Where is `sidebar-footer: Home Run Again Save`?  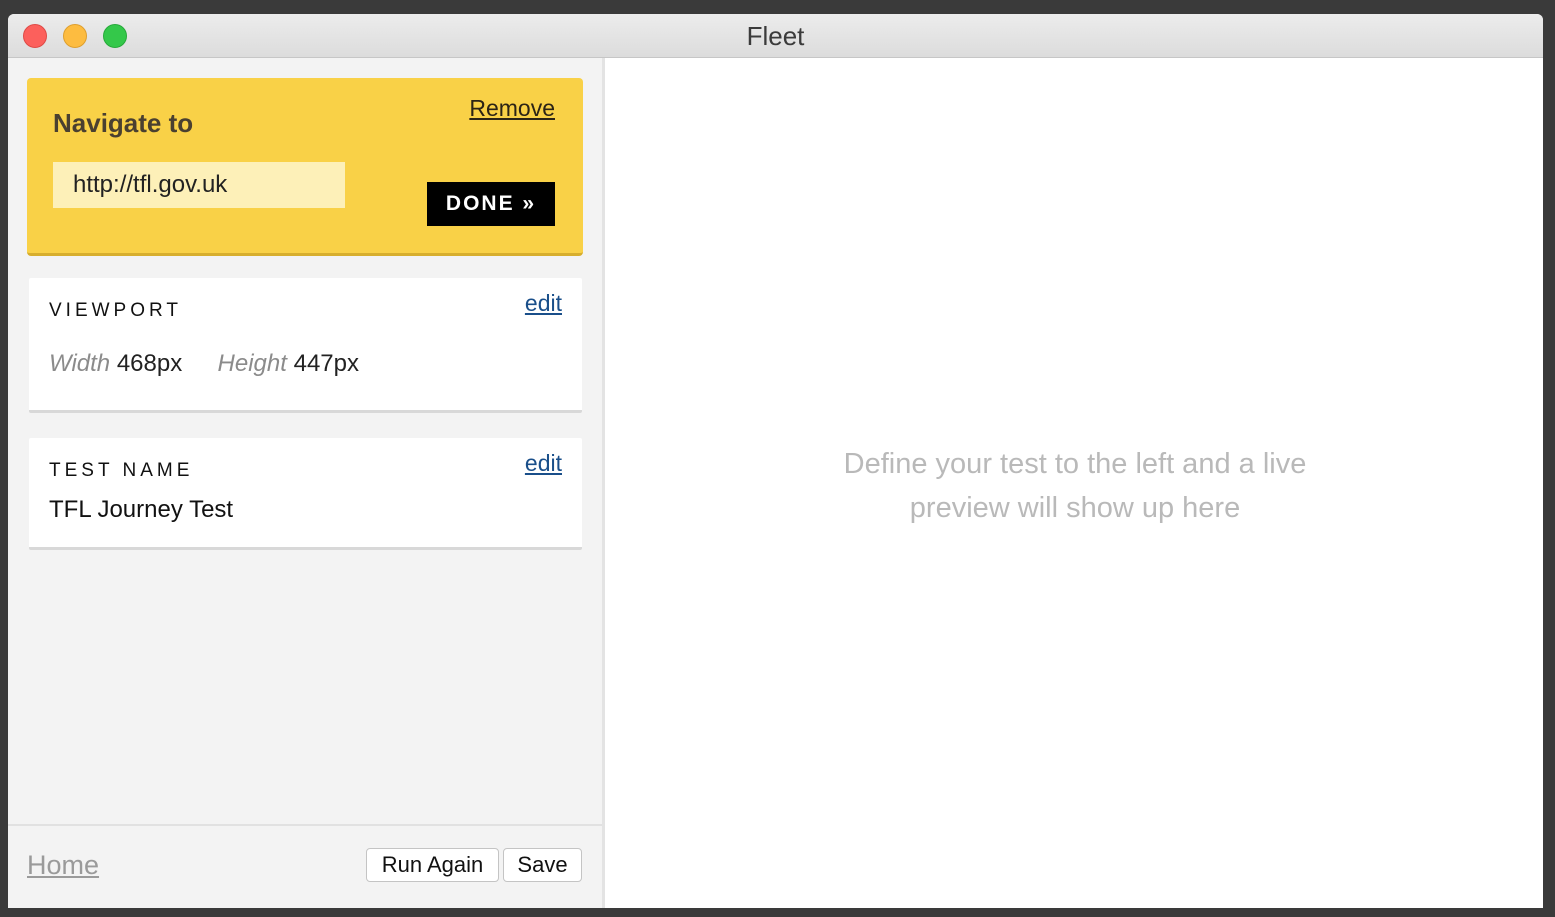
sidebar-footer: Home Run Again Save is located at coordinates (305, 866).